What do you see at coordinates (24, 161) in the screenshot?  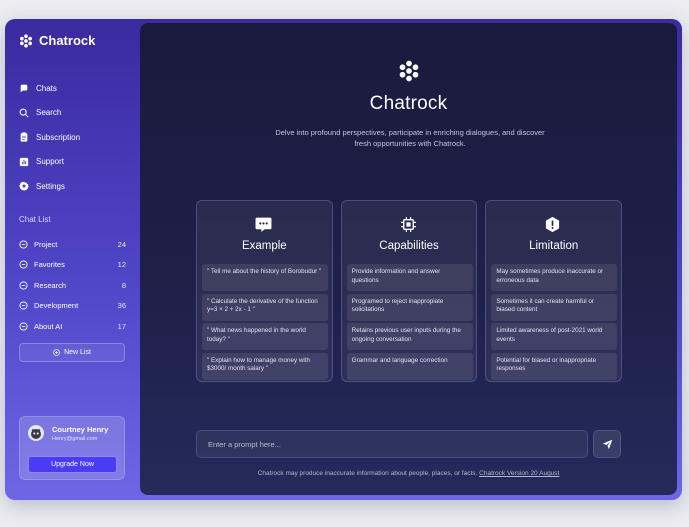 I see `chart-icon` at bounding box center [24, 161].